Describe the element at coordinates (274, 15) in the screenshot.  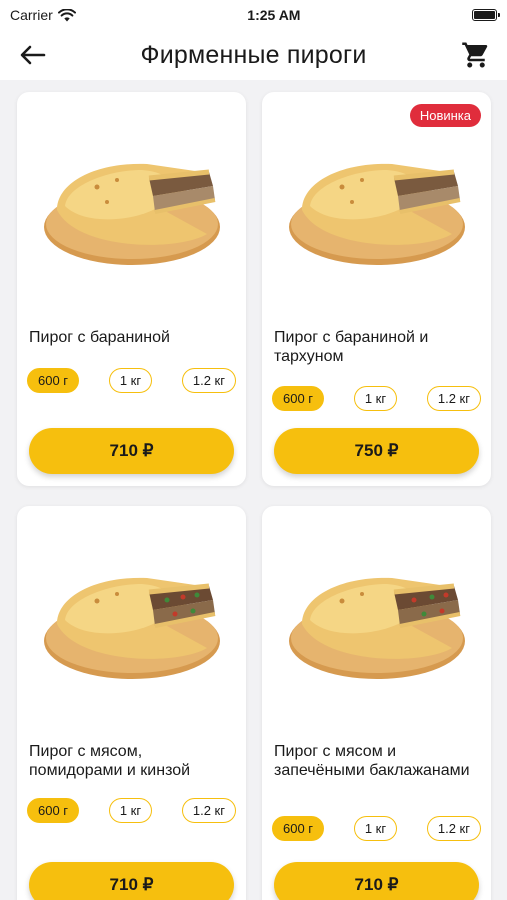
I see `clock: 1:25 AM` at that location.